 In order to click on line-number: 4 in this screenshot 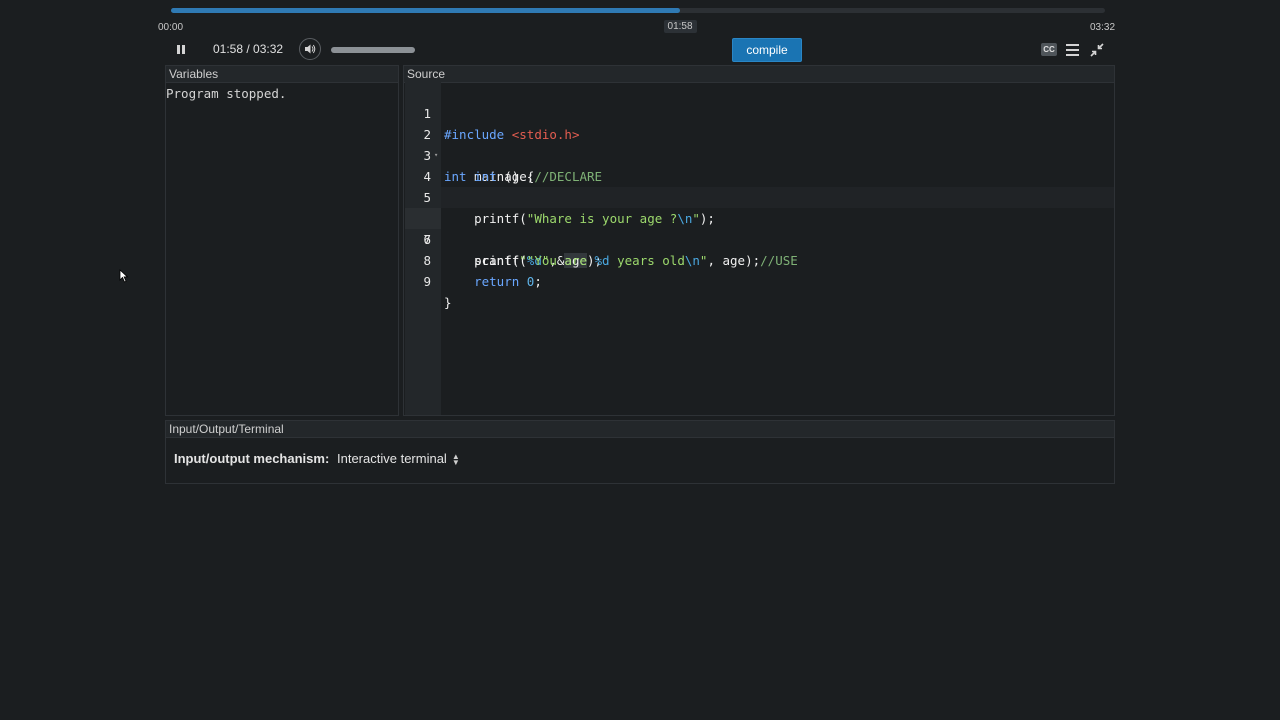, I will do `click(427, 176)`.